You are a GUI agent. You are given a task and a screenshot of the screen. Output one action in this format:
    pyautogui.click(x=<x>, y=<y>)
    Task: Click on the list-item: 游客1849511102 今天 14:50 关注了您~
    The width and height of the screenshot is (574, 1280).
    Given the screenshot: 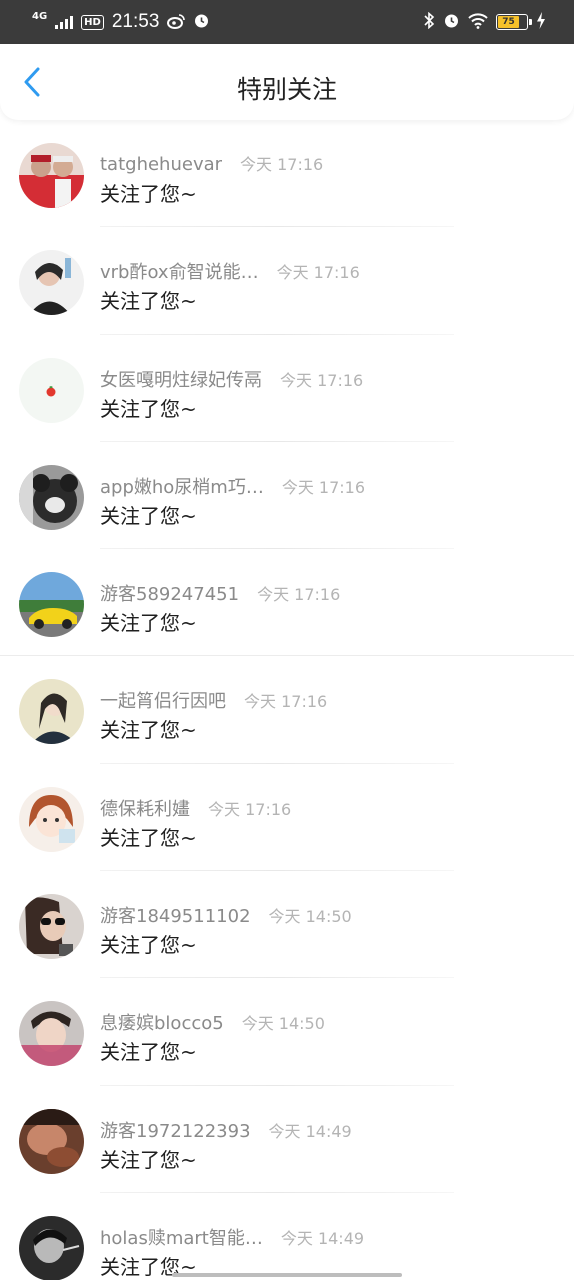 What is the action you would take?
    pyautogui.click(x=287, y=925)
    